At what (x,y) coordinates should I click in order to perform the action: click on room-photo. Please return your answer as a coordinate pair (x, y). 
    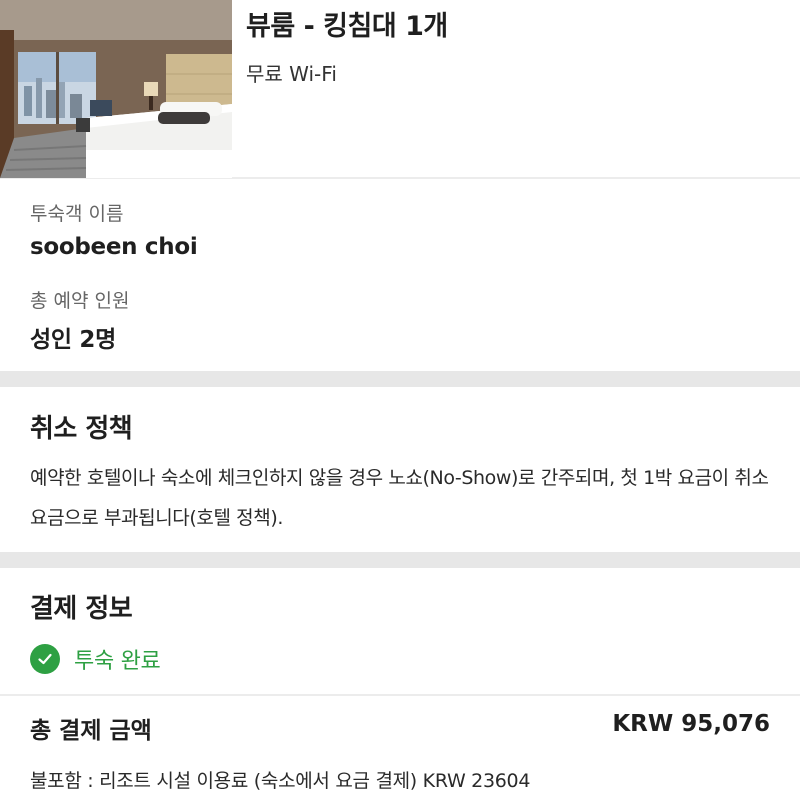
    Looking at the image, I should click on (116, 89).